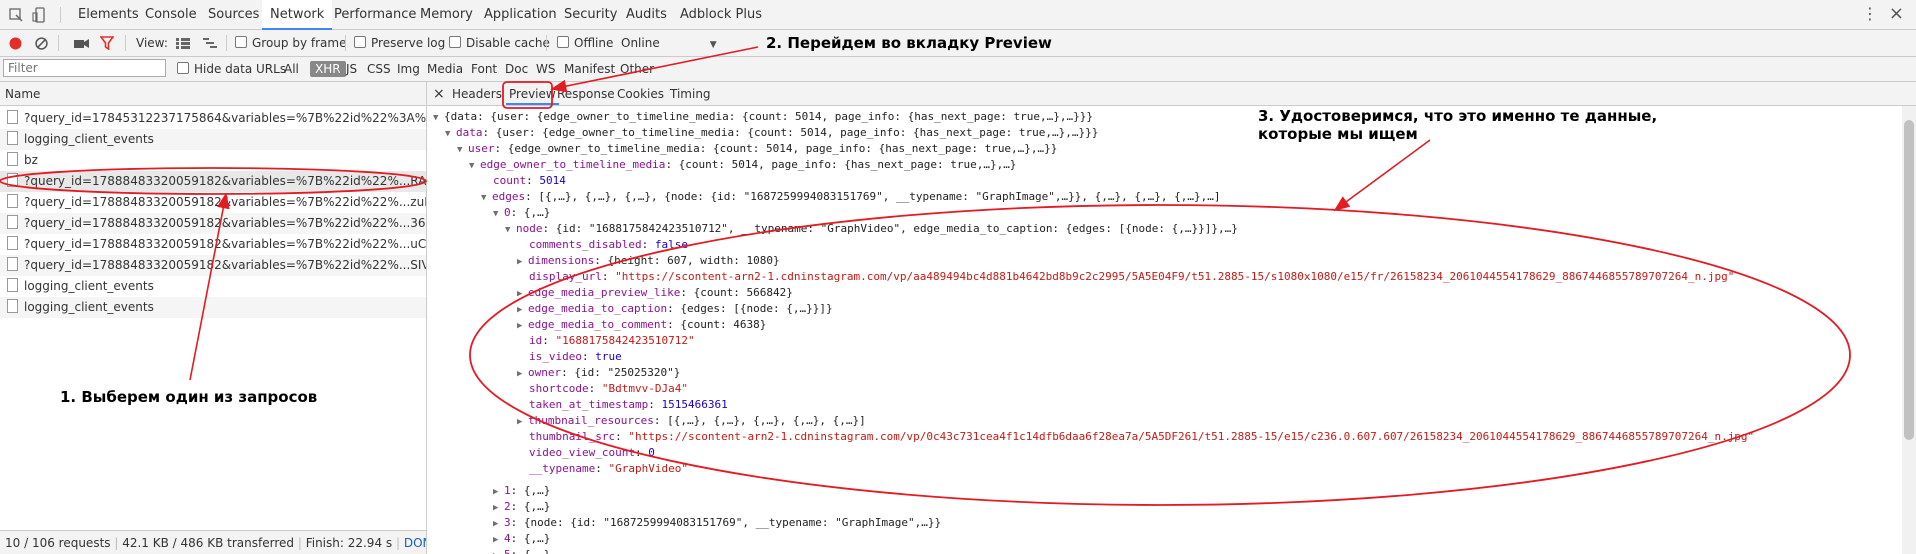  Describe the element at coordinates (16, 15) in the screenshot. I see `inspect-element-icon` at that location.